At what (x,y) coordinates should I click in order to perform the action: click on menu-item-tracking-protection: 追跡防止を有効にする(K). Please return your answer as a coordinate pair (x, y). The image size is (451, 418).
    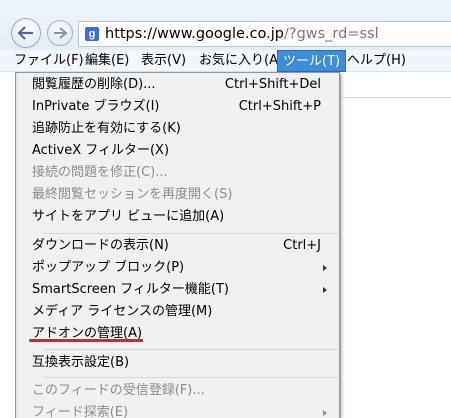
    Looking at the image, I should click on (178, 129).